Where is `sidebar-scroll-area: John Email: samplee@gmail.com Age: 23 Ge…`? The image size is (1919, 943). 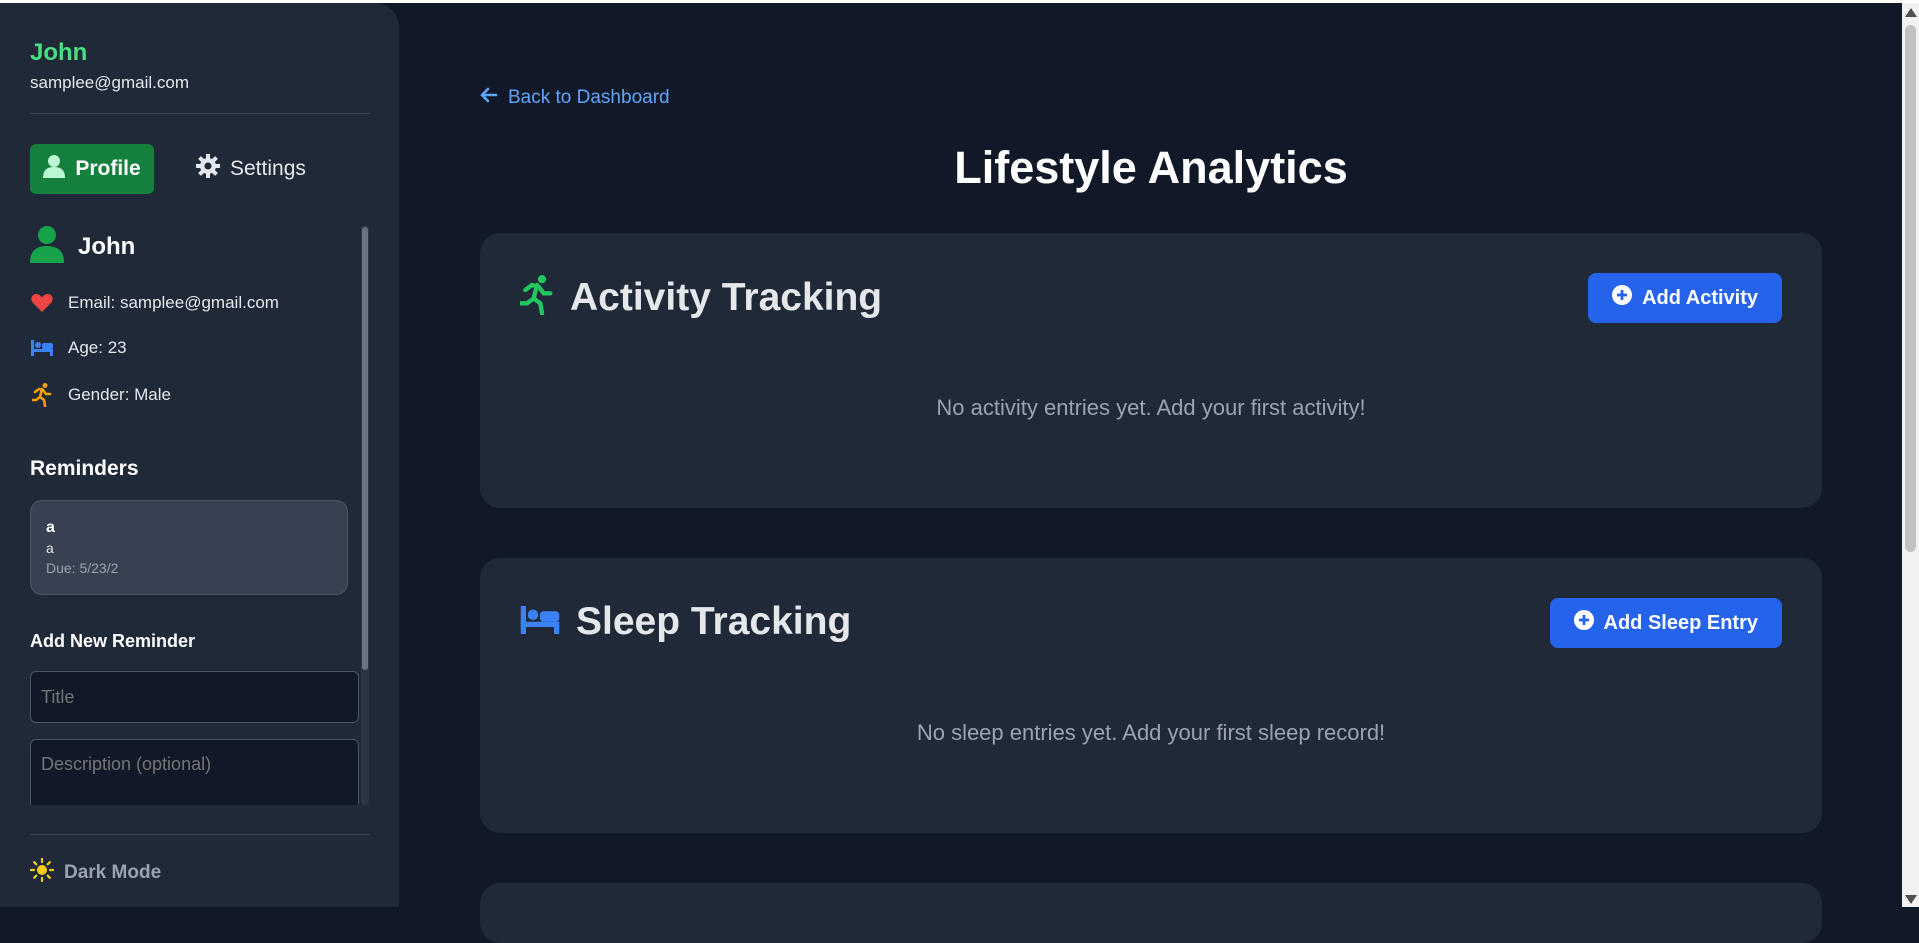 sidebar-scroll-area: John Email: samplee@gmail.com Age: 23 Ge… is located at coordinates (199, 515).